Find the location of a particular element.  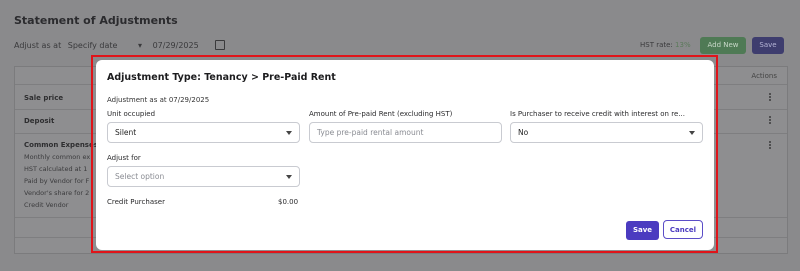

adjust-toolbar: Adjust as at Specify date ▾ 07/29/2025 is located at coordinates (121, 45).